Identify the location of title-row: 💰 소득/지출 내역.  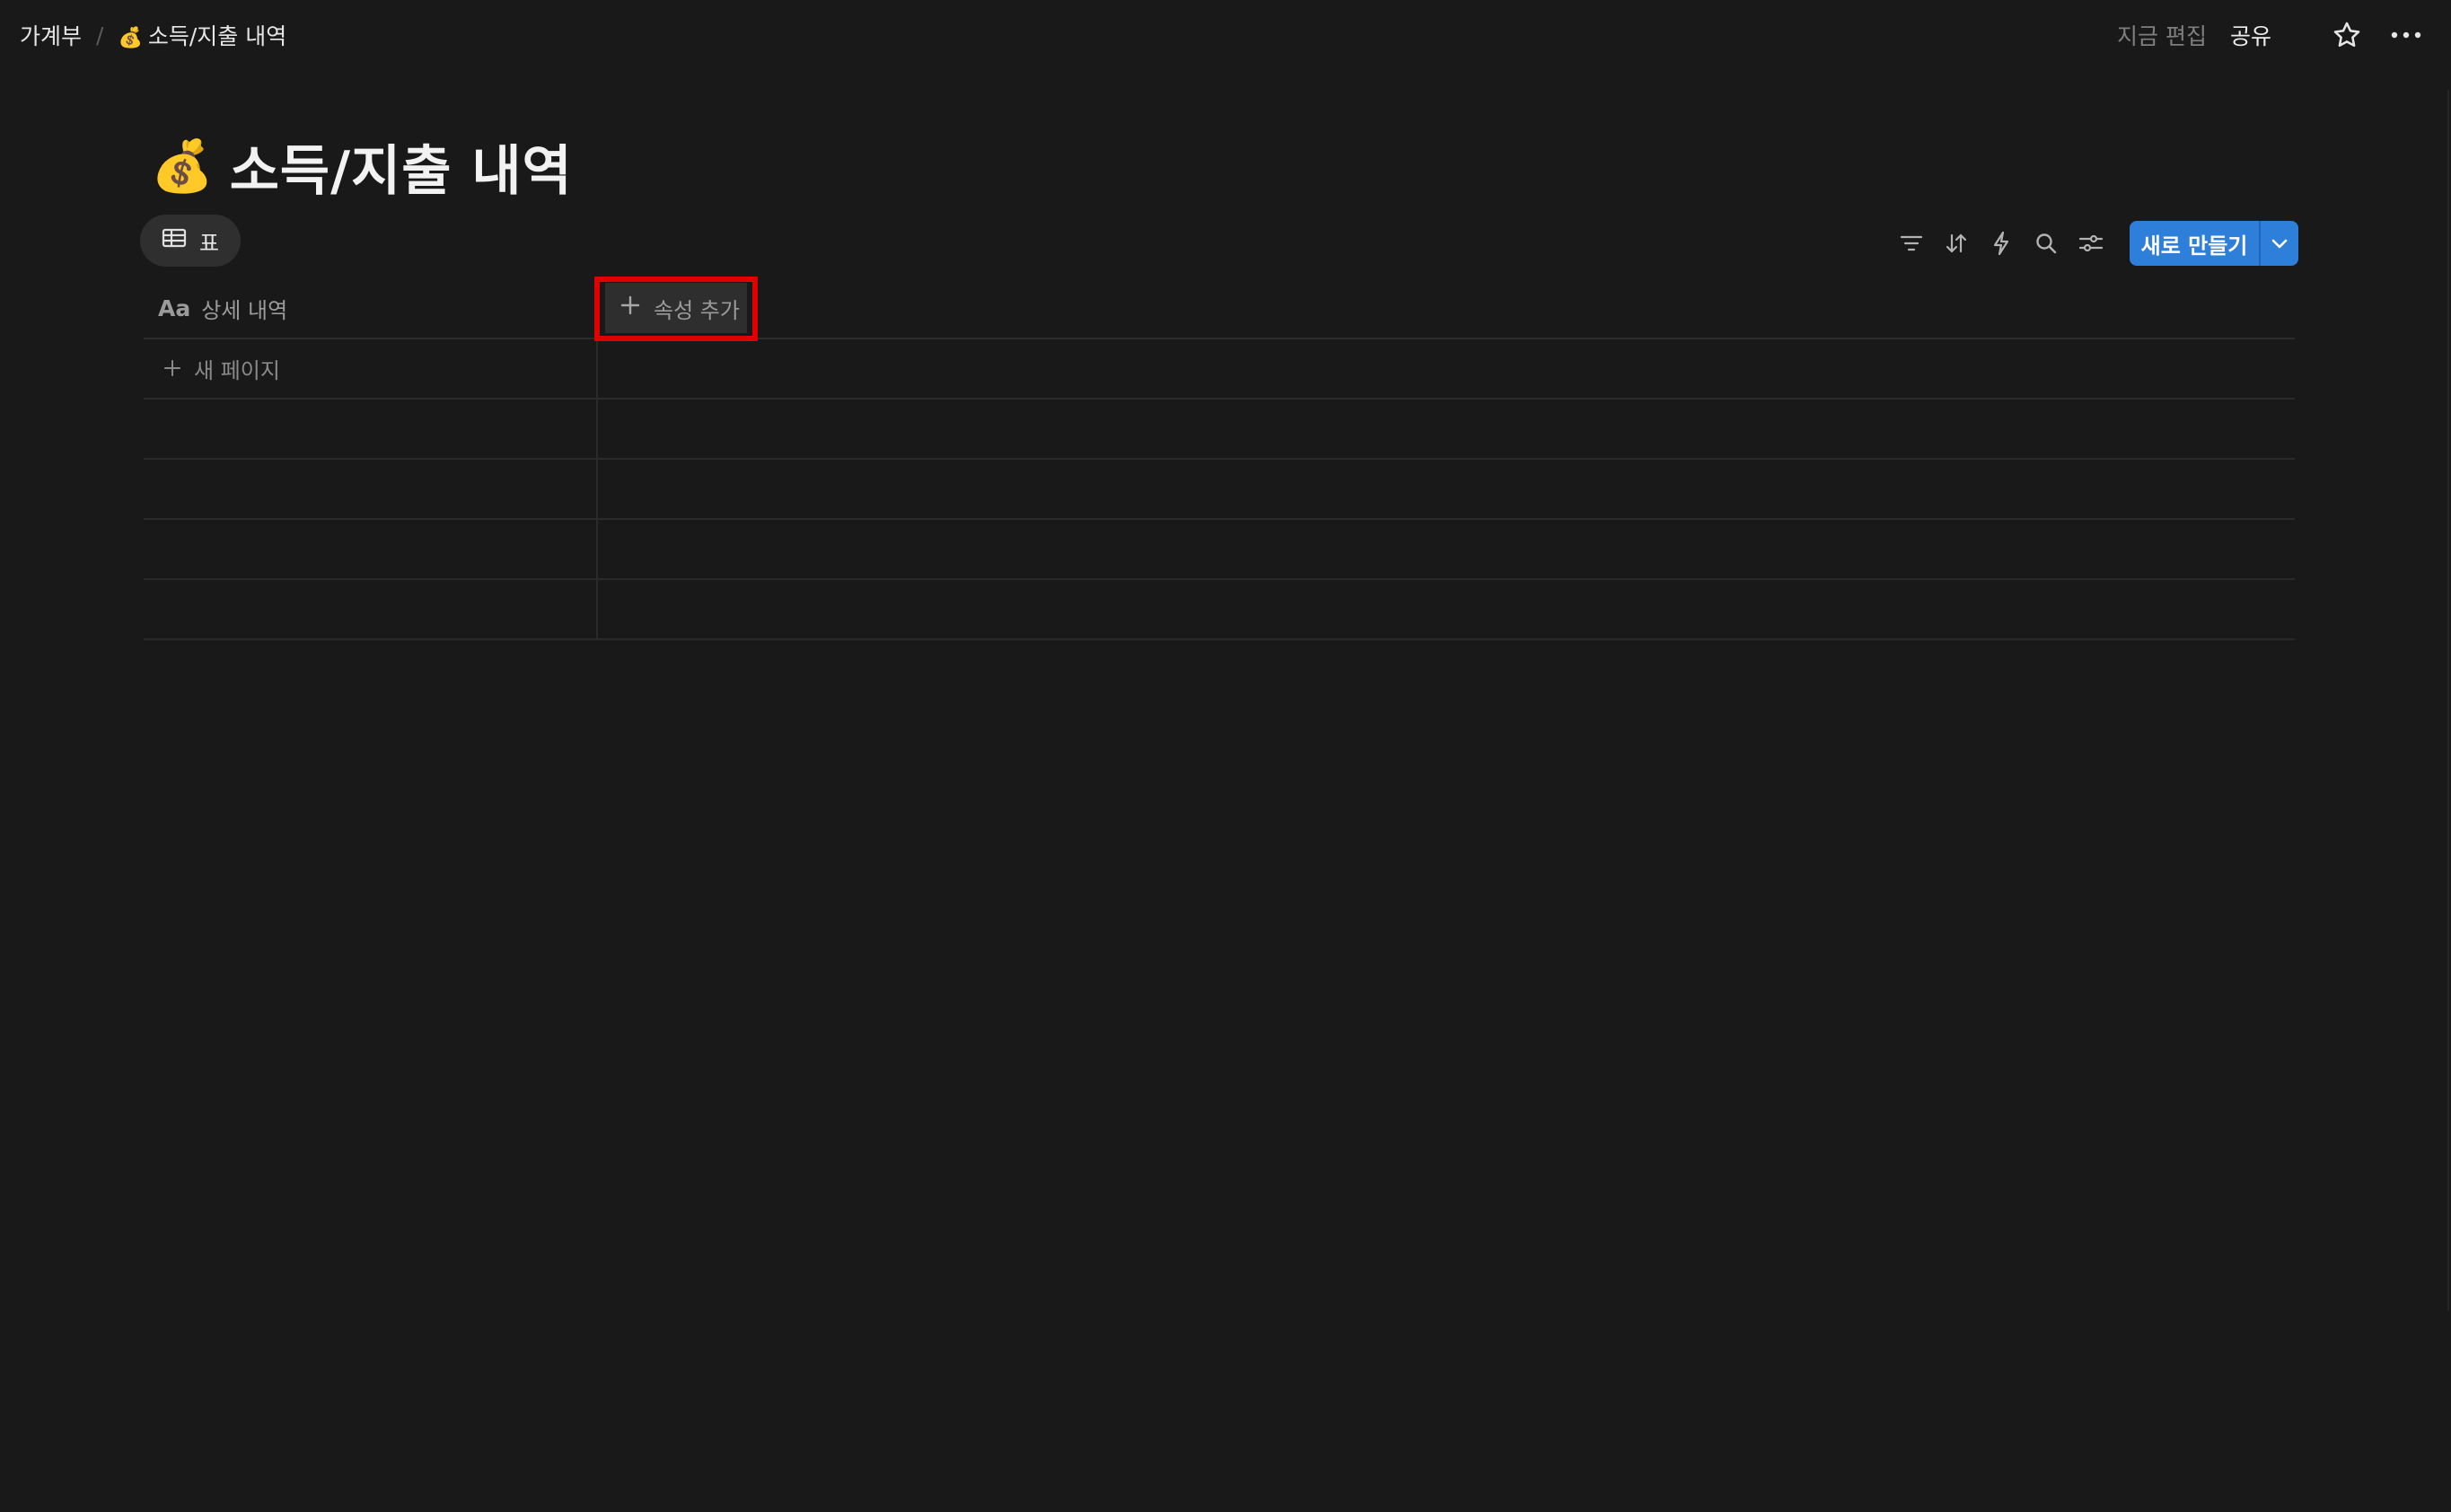
(362, 166).